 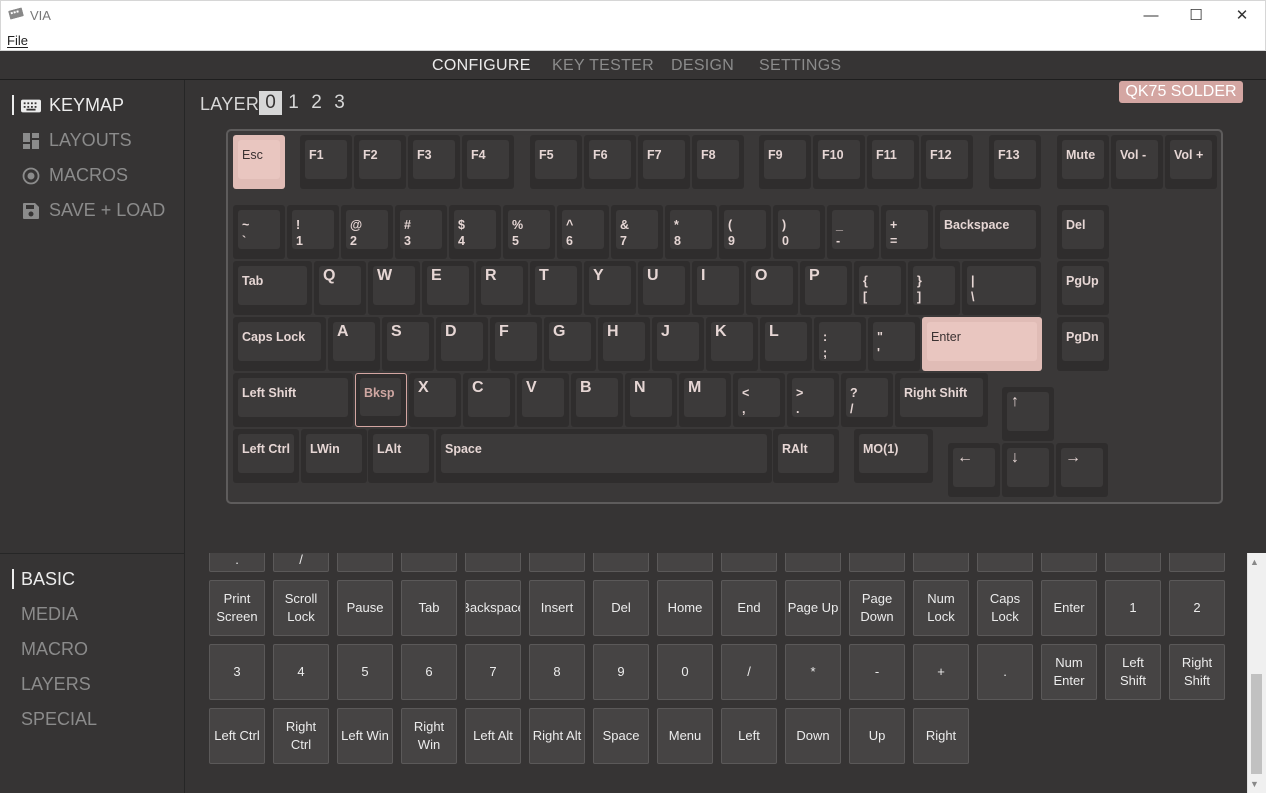 I want to click on key-sym-80: ←, so click(x=974, y=470).